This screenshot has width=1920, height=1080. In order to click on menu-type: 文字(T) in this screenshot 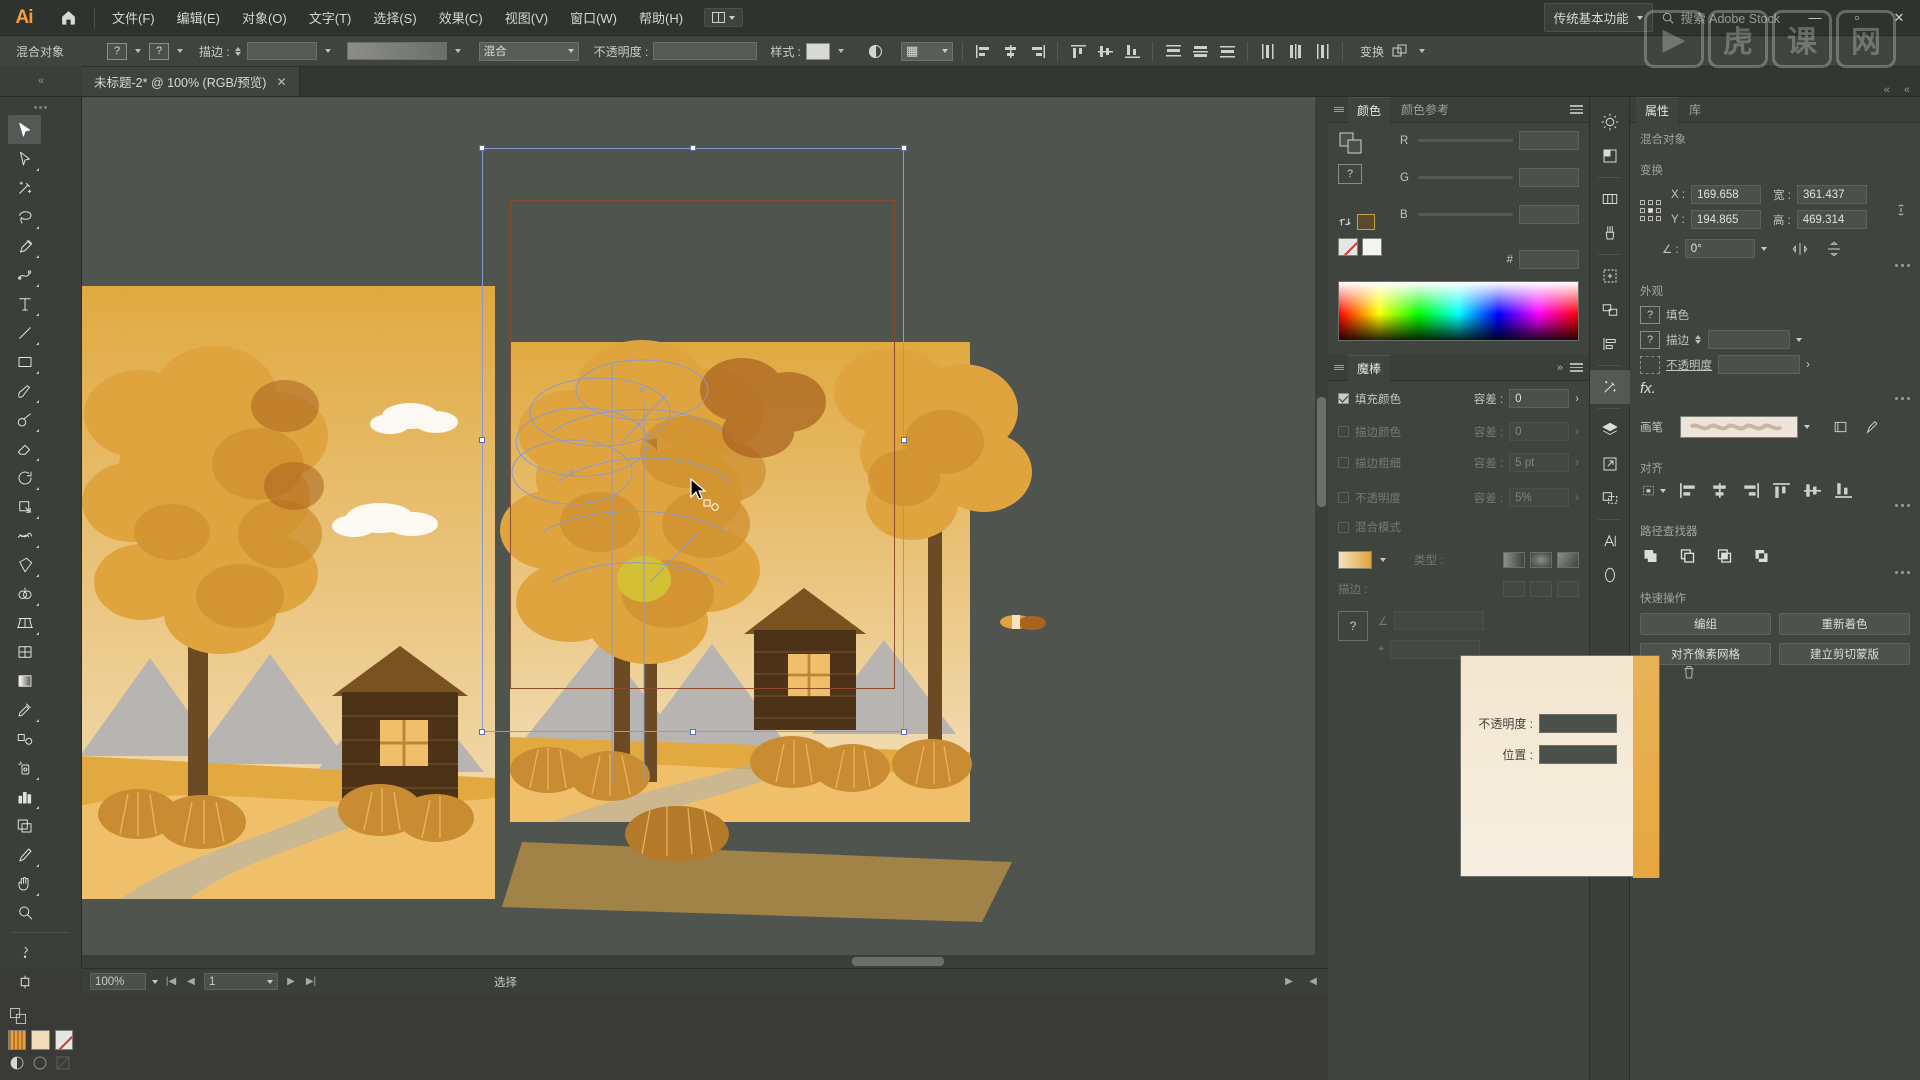, I will do `click(330, 17)`.